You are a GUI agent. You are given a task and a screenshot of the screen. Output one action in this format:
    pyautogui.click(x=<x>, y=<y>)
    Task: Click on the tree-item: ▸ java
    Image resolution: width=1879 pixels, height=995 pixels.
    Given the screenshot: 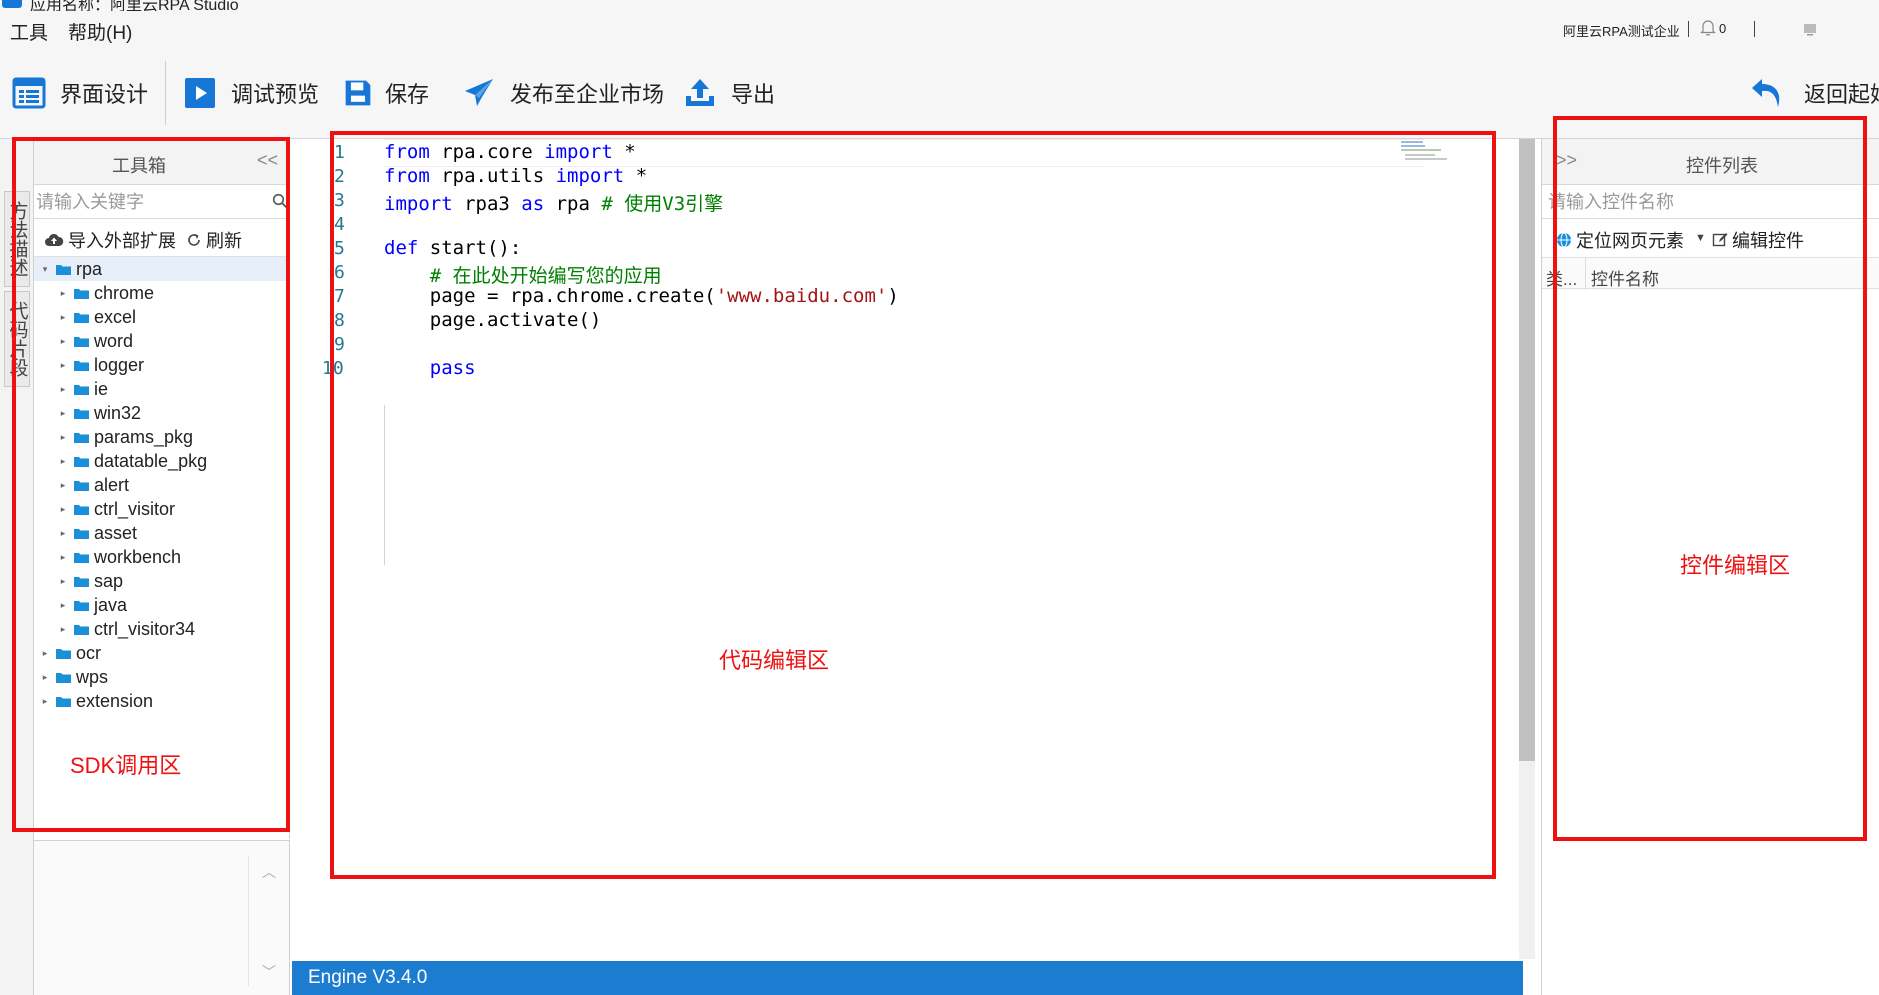 What is the action you would take?
    pyautogui.click(x=162, y=605)
    